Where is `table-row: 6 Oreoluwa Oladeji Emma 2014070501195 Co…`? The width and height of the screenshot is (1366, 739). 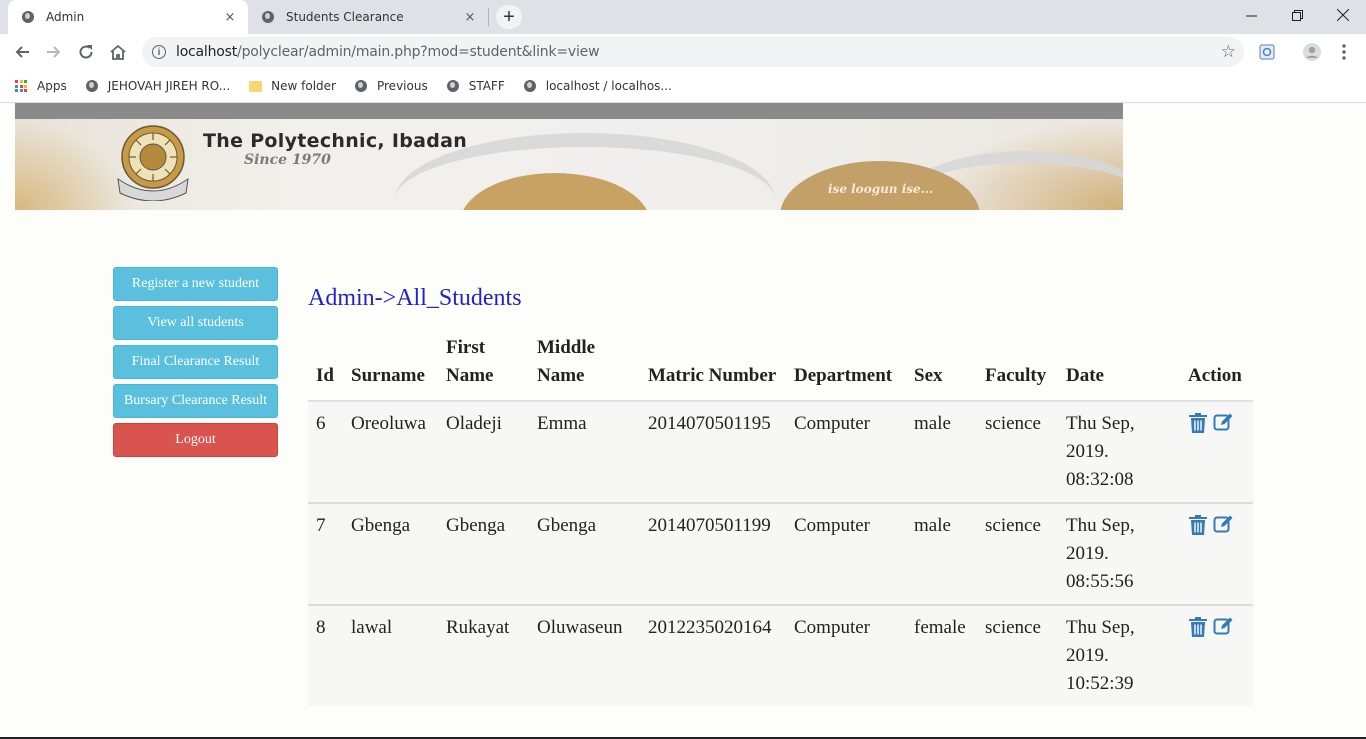 table-row: 6 Oreoluwa Oladeji Emma 2014070501195 Co… is located at coordinates (780, 451).